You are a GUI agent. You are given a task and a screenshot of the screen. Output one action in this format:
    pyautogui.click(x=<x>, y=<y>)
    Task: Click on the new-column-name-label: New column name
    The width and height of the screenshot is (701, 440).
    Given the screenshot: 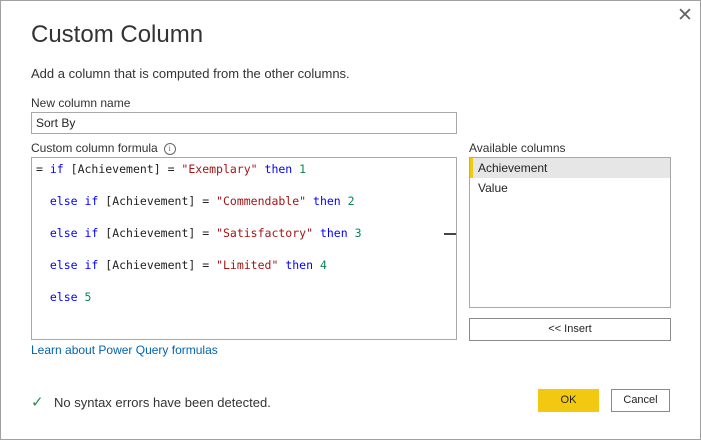 What is the action you would take?
    pyautogui.click(x=81, y=103)
    